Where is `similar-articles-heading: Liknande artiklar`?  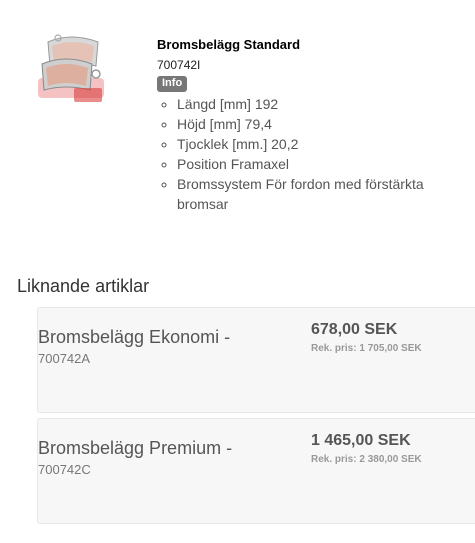
similar-articles-heading: Liknande artiklar is located at coordinates (83, 286).